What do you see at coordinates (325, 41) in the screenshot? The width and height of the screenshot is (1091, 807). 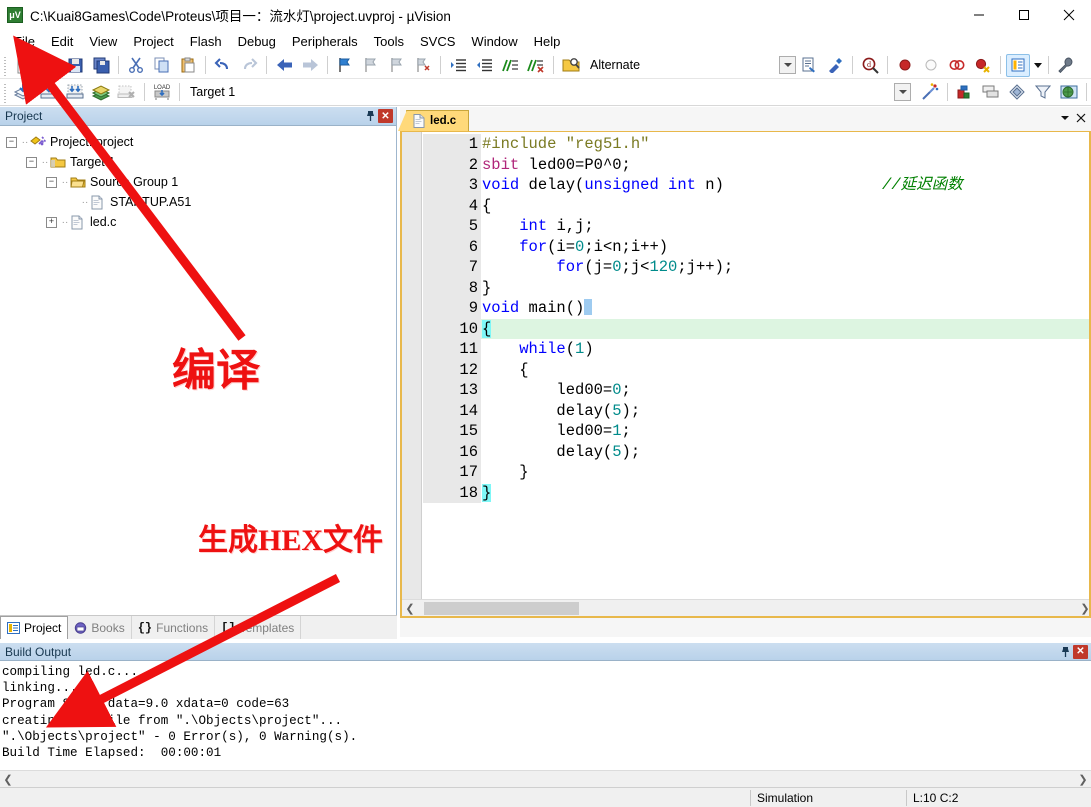 I see `menu-peripherals: Peripherals` at bounding box center [325, 41].